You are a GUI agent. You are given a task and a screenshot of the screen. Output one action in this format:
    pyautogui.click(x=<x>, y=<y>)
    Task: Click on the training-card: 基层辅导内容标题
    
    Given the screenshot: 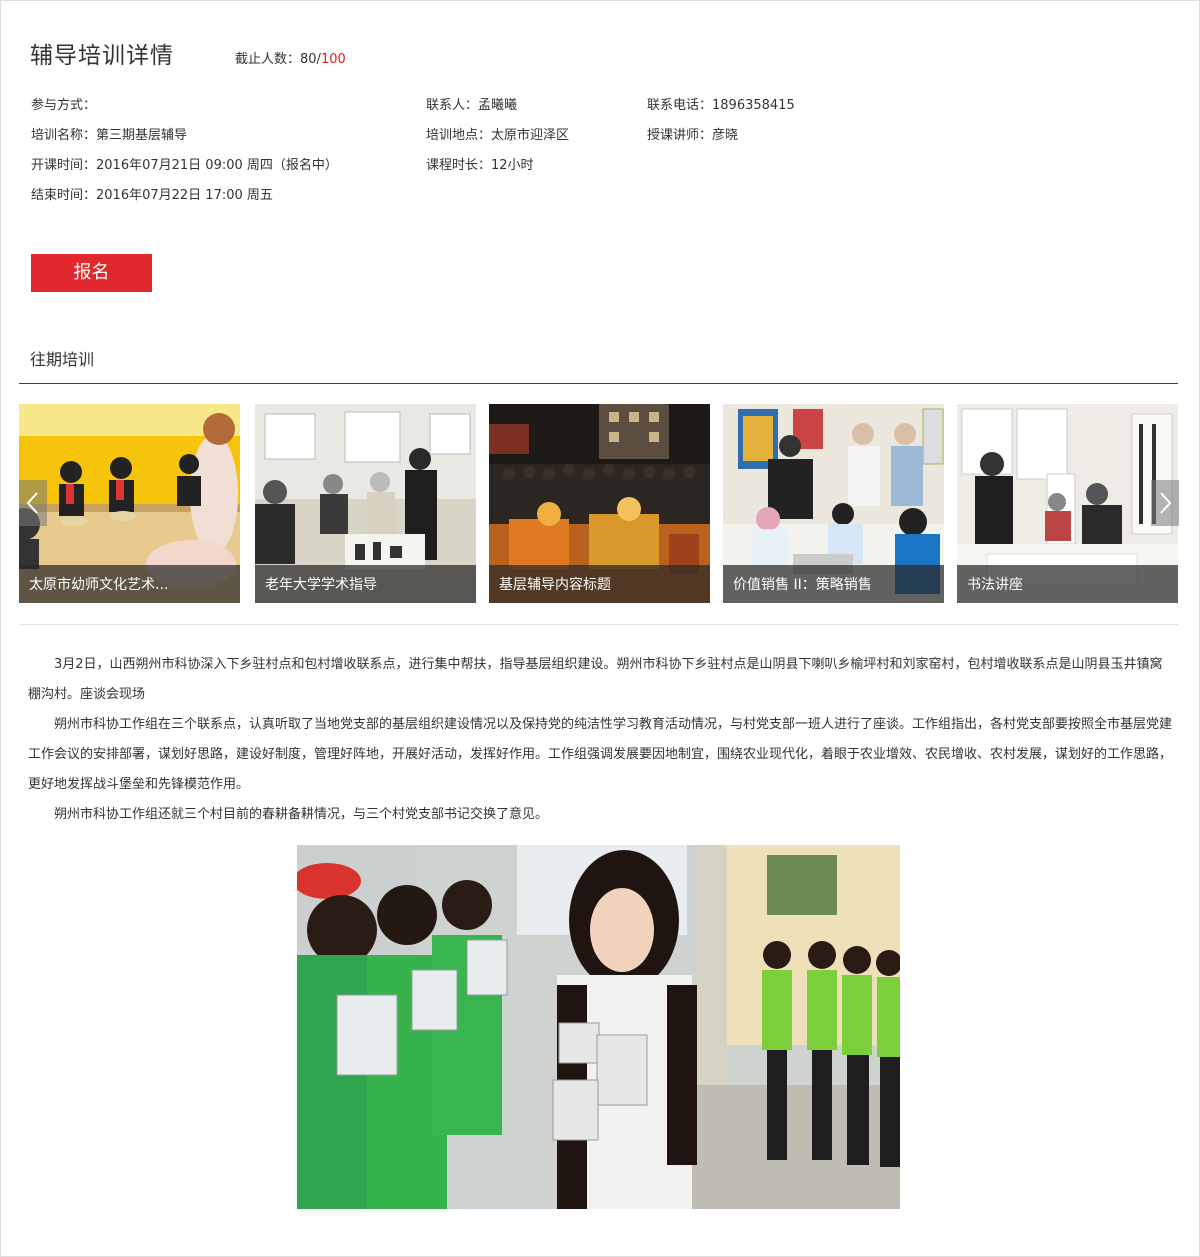 What is the action you would take?
    pyautogui.click(x=599, y=503)
    